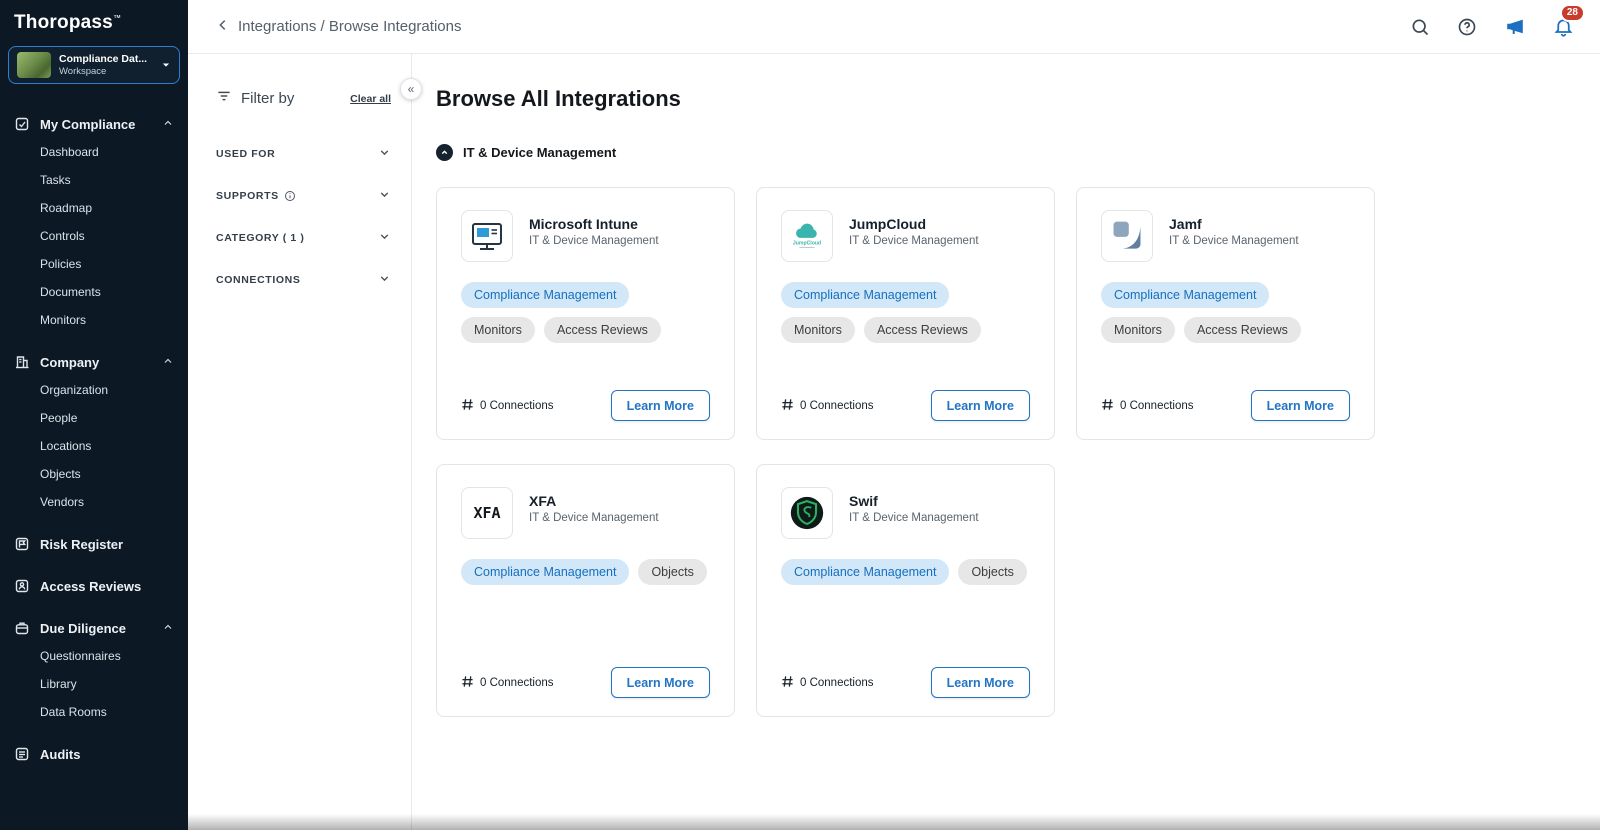 Image resolution: width=1600 pixels, height=830 pixels. Describe the element at coordinates (94, 264) in the screenshot. I see `sidebar-item-policies: Policies` at that location.